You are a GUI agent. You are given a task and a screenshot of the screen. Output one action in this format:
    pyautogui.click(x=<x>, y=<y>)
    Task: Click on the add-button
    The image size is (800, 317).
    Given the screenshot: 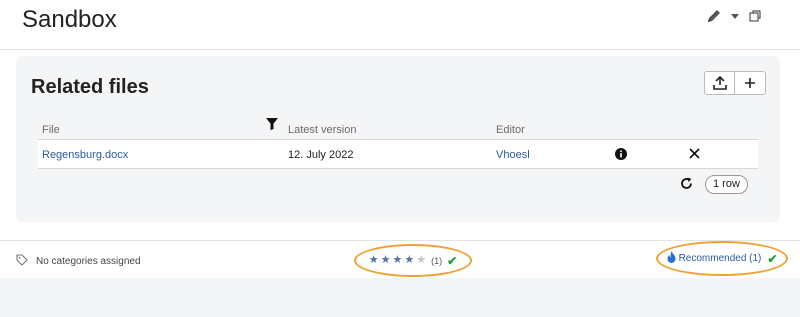 What is the action you would take?
    pyautogui.click(x=750, y=83)
    